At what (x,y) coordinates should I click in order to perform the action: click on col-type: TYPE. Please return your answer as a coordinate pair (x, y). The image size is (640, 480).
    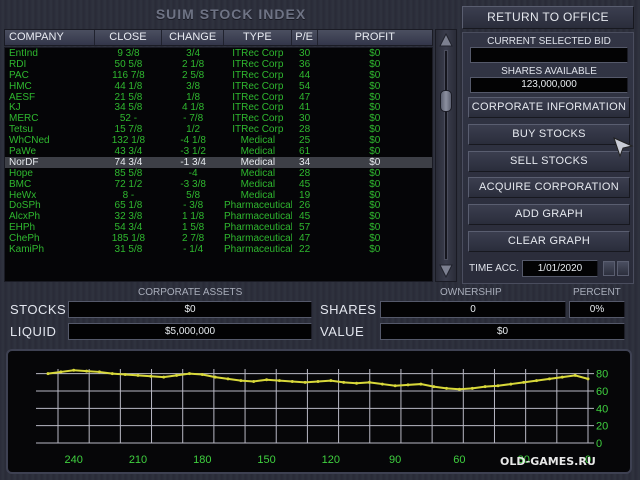
    Looking at the image, I should click on (258, 37).